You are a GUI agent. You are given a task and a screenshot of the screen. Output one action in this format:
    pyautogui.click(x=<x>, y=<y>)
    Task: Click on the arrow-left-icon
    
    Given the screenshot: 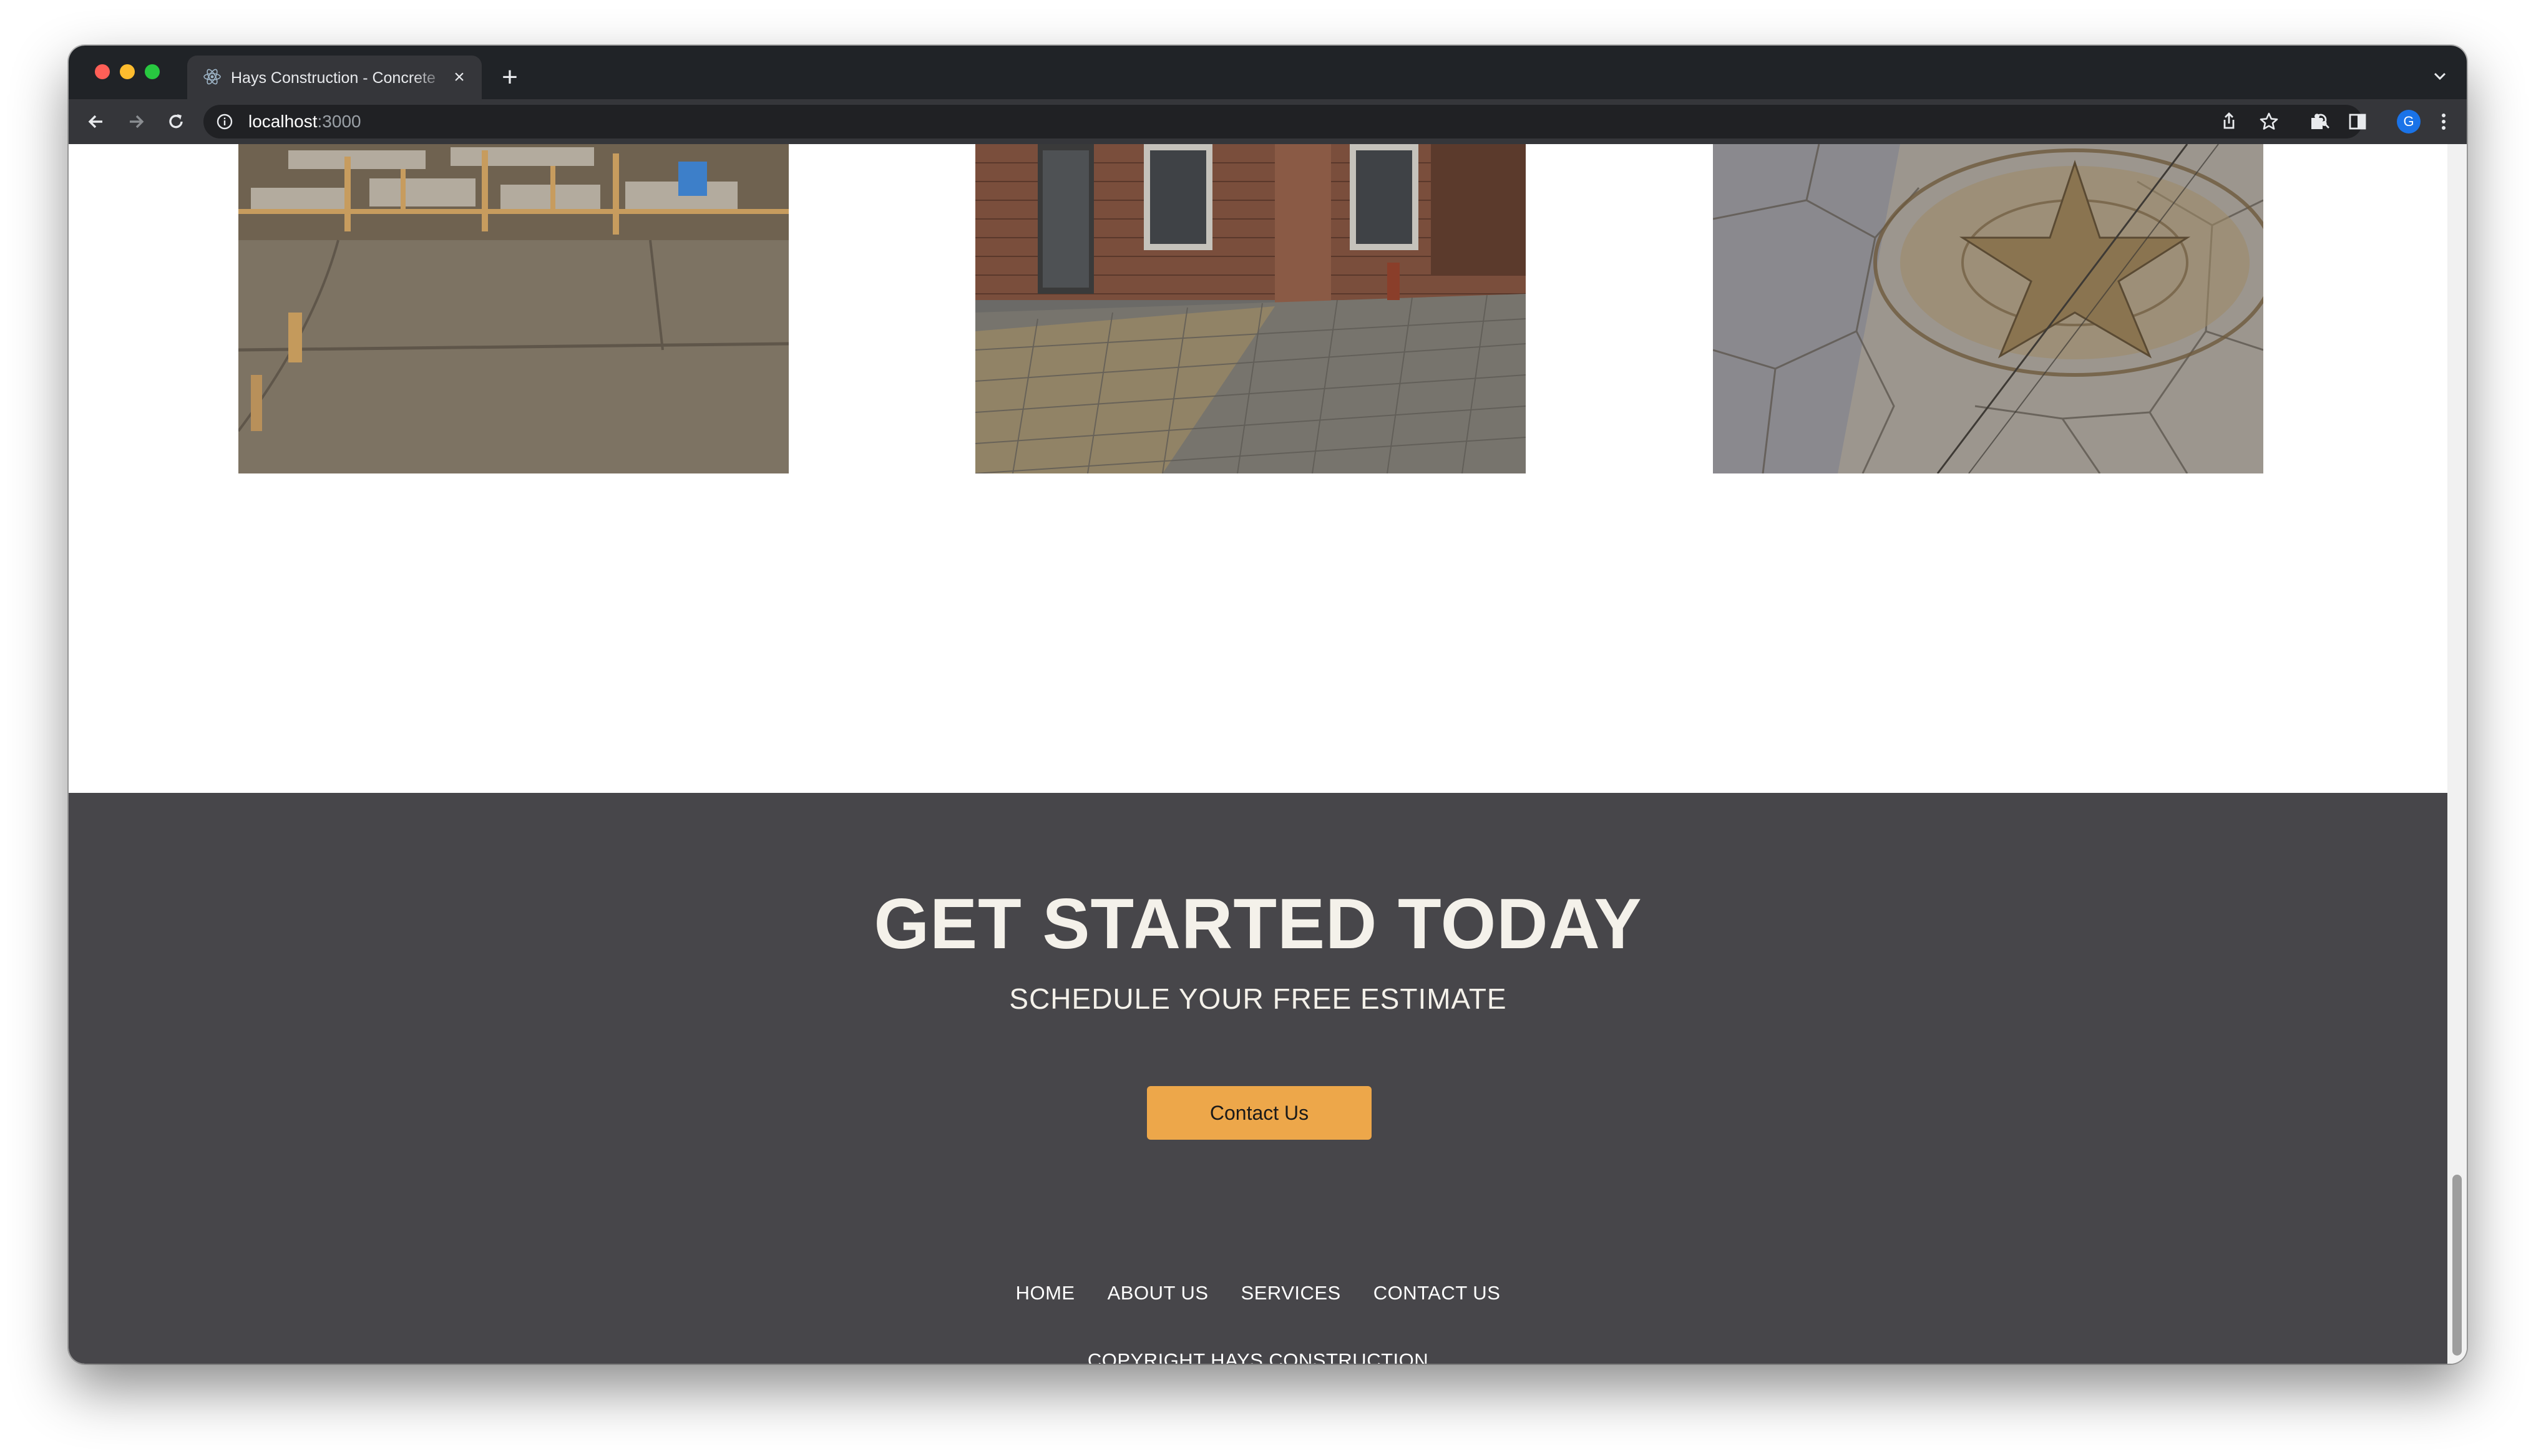 What is the action you would take?
    pyautogui.click(x=96, y=122)
    